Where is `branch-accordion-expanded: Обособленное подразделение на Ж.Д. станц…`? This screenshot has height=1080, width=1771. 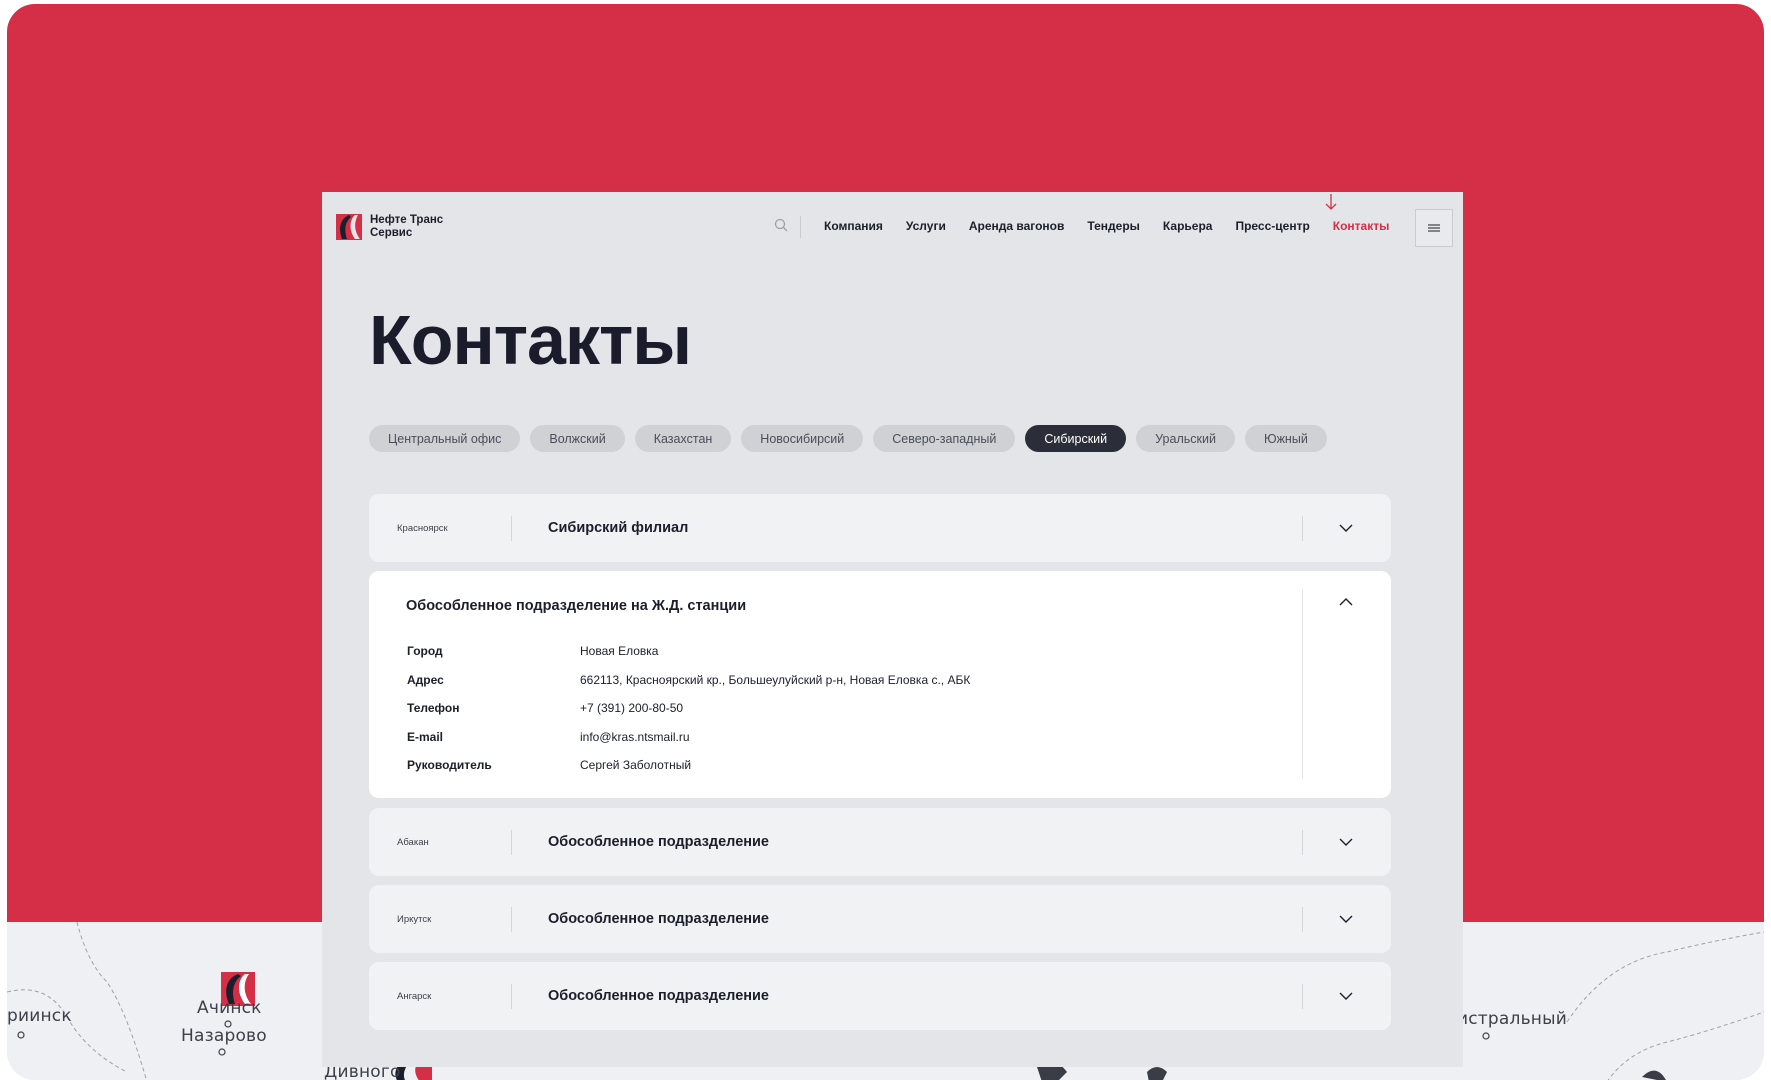
branch-accordion-expanded: Обособленное подразделение на Ж.Д. станц… is located at coordinates (880, 684).